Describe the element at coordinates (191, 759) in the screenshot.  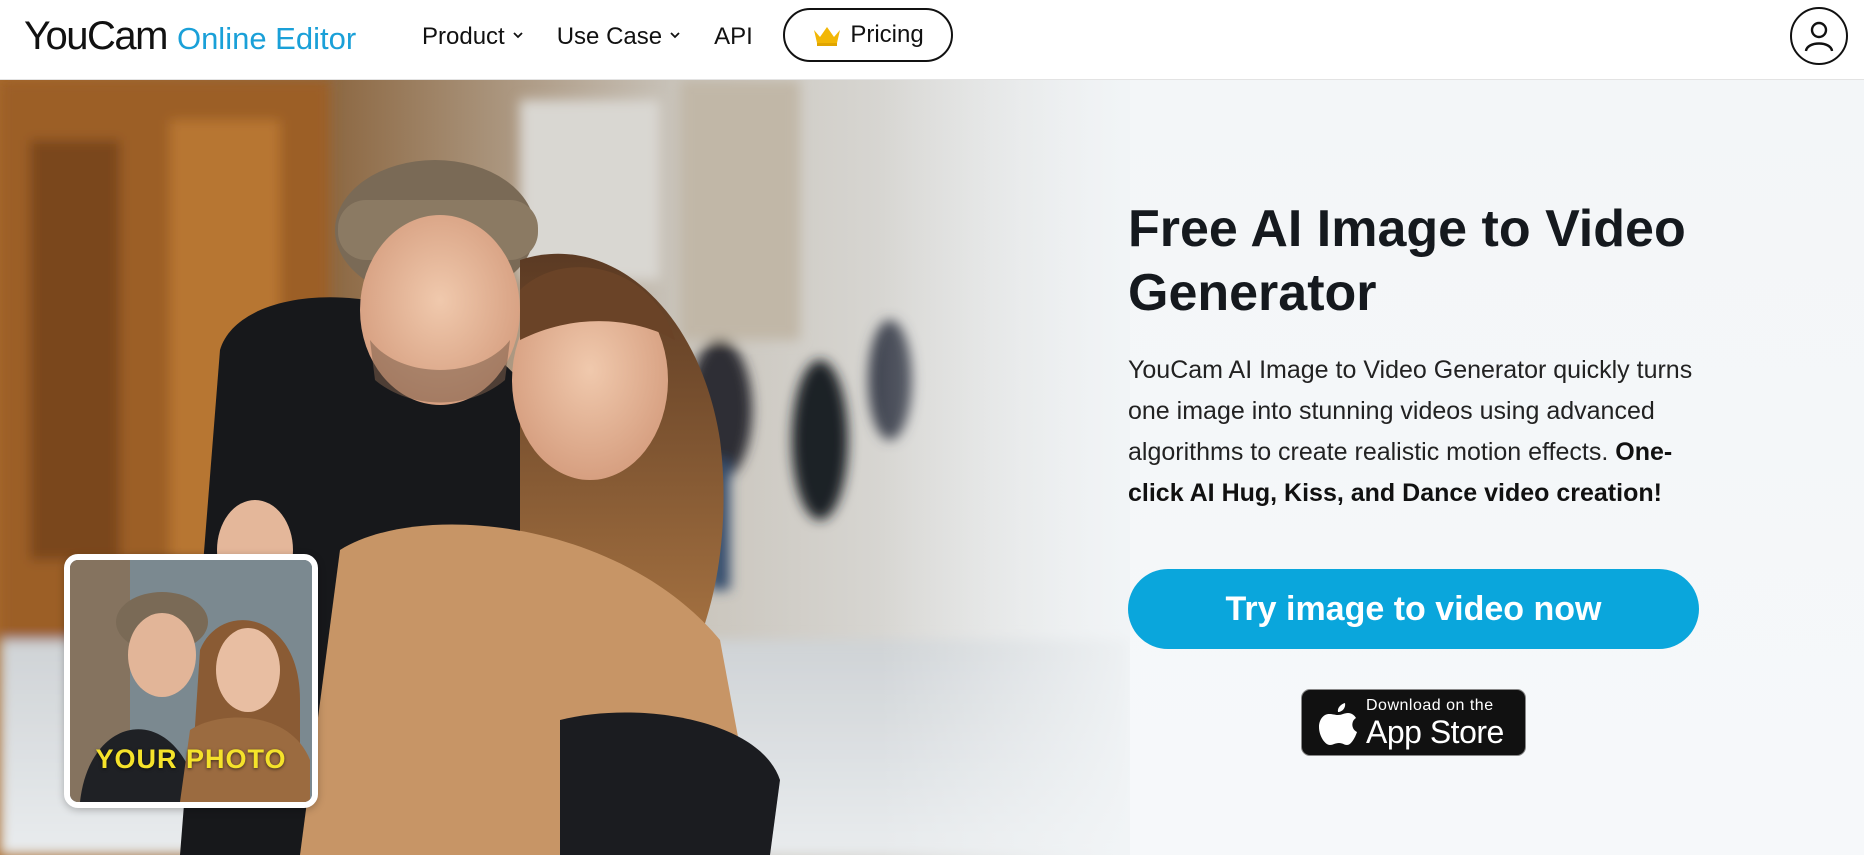
I see `your-photo-label: YOUR PHOTO` at that location.